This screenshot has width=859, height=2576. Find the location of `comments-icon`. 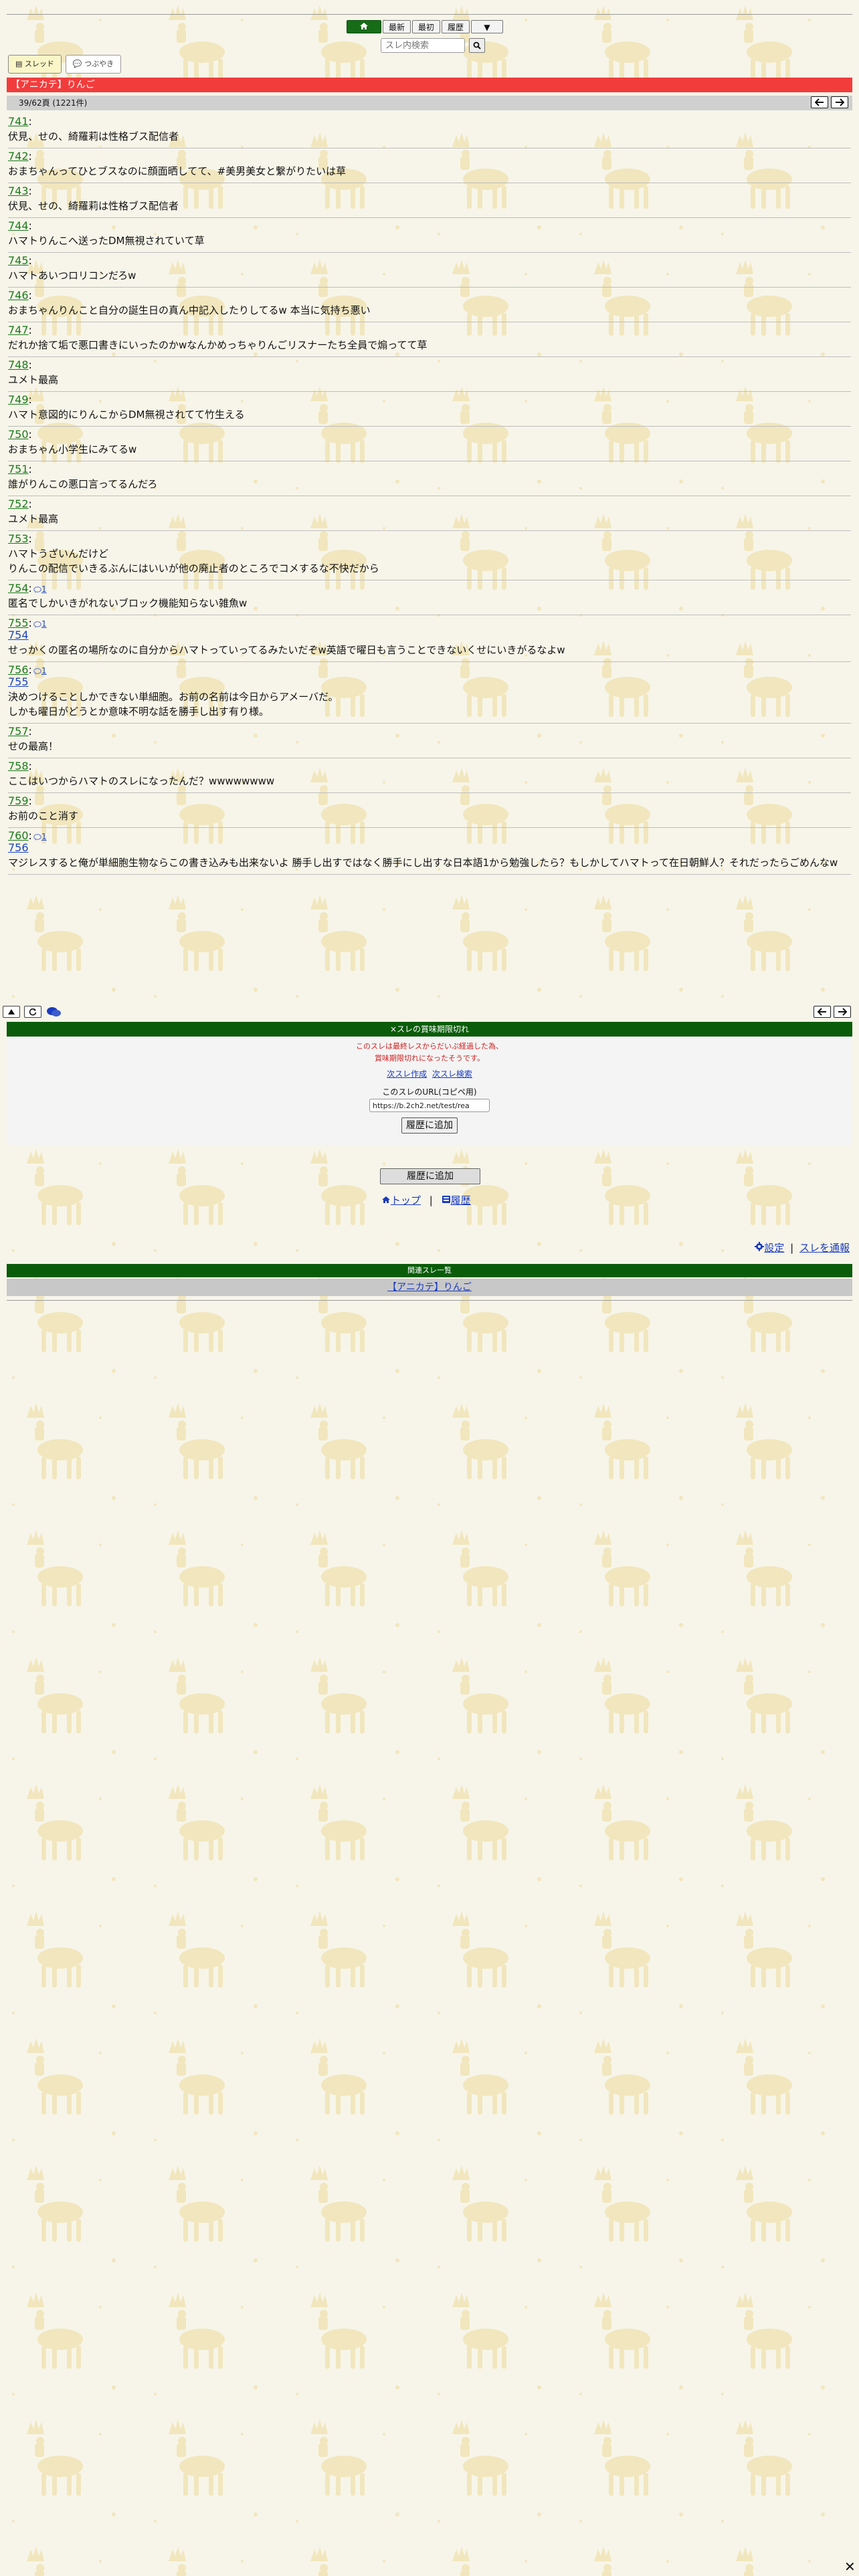

comments-icon is located at coordinates (54, 1012).